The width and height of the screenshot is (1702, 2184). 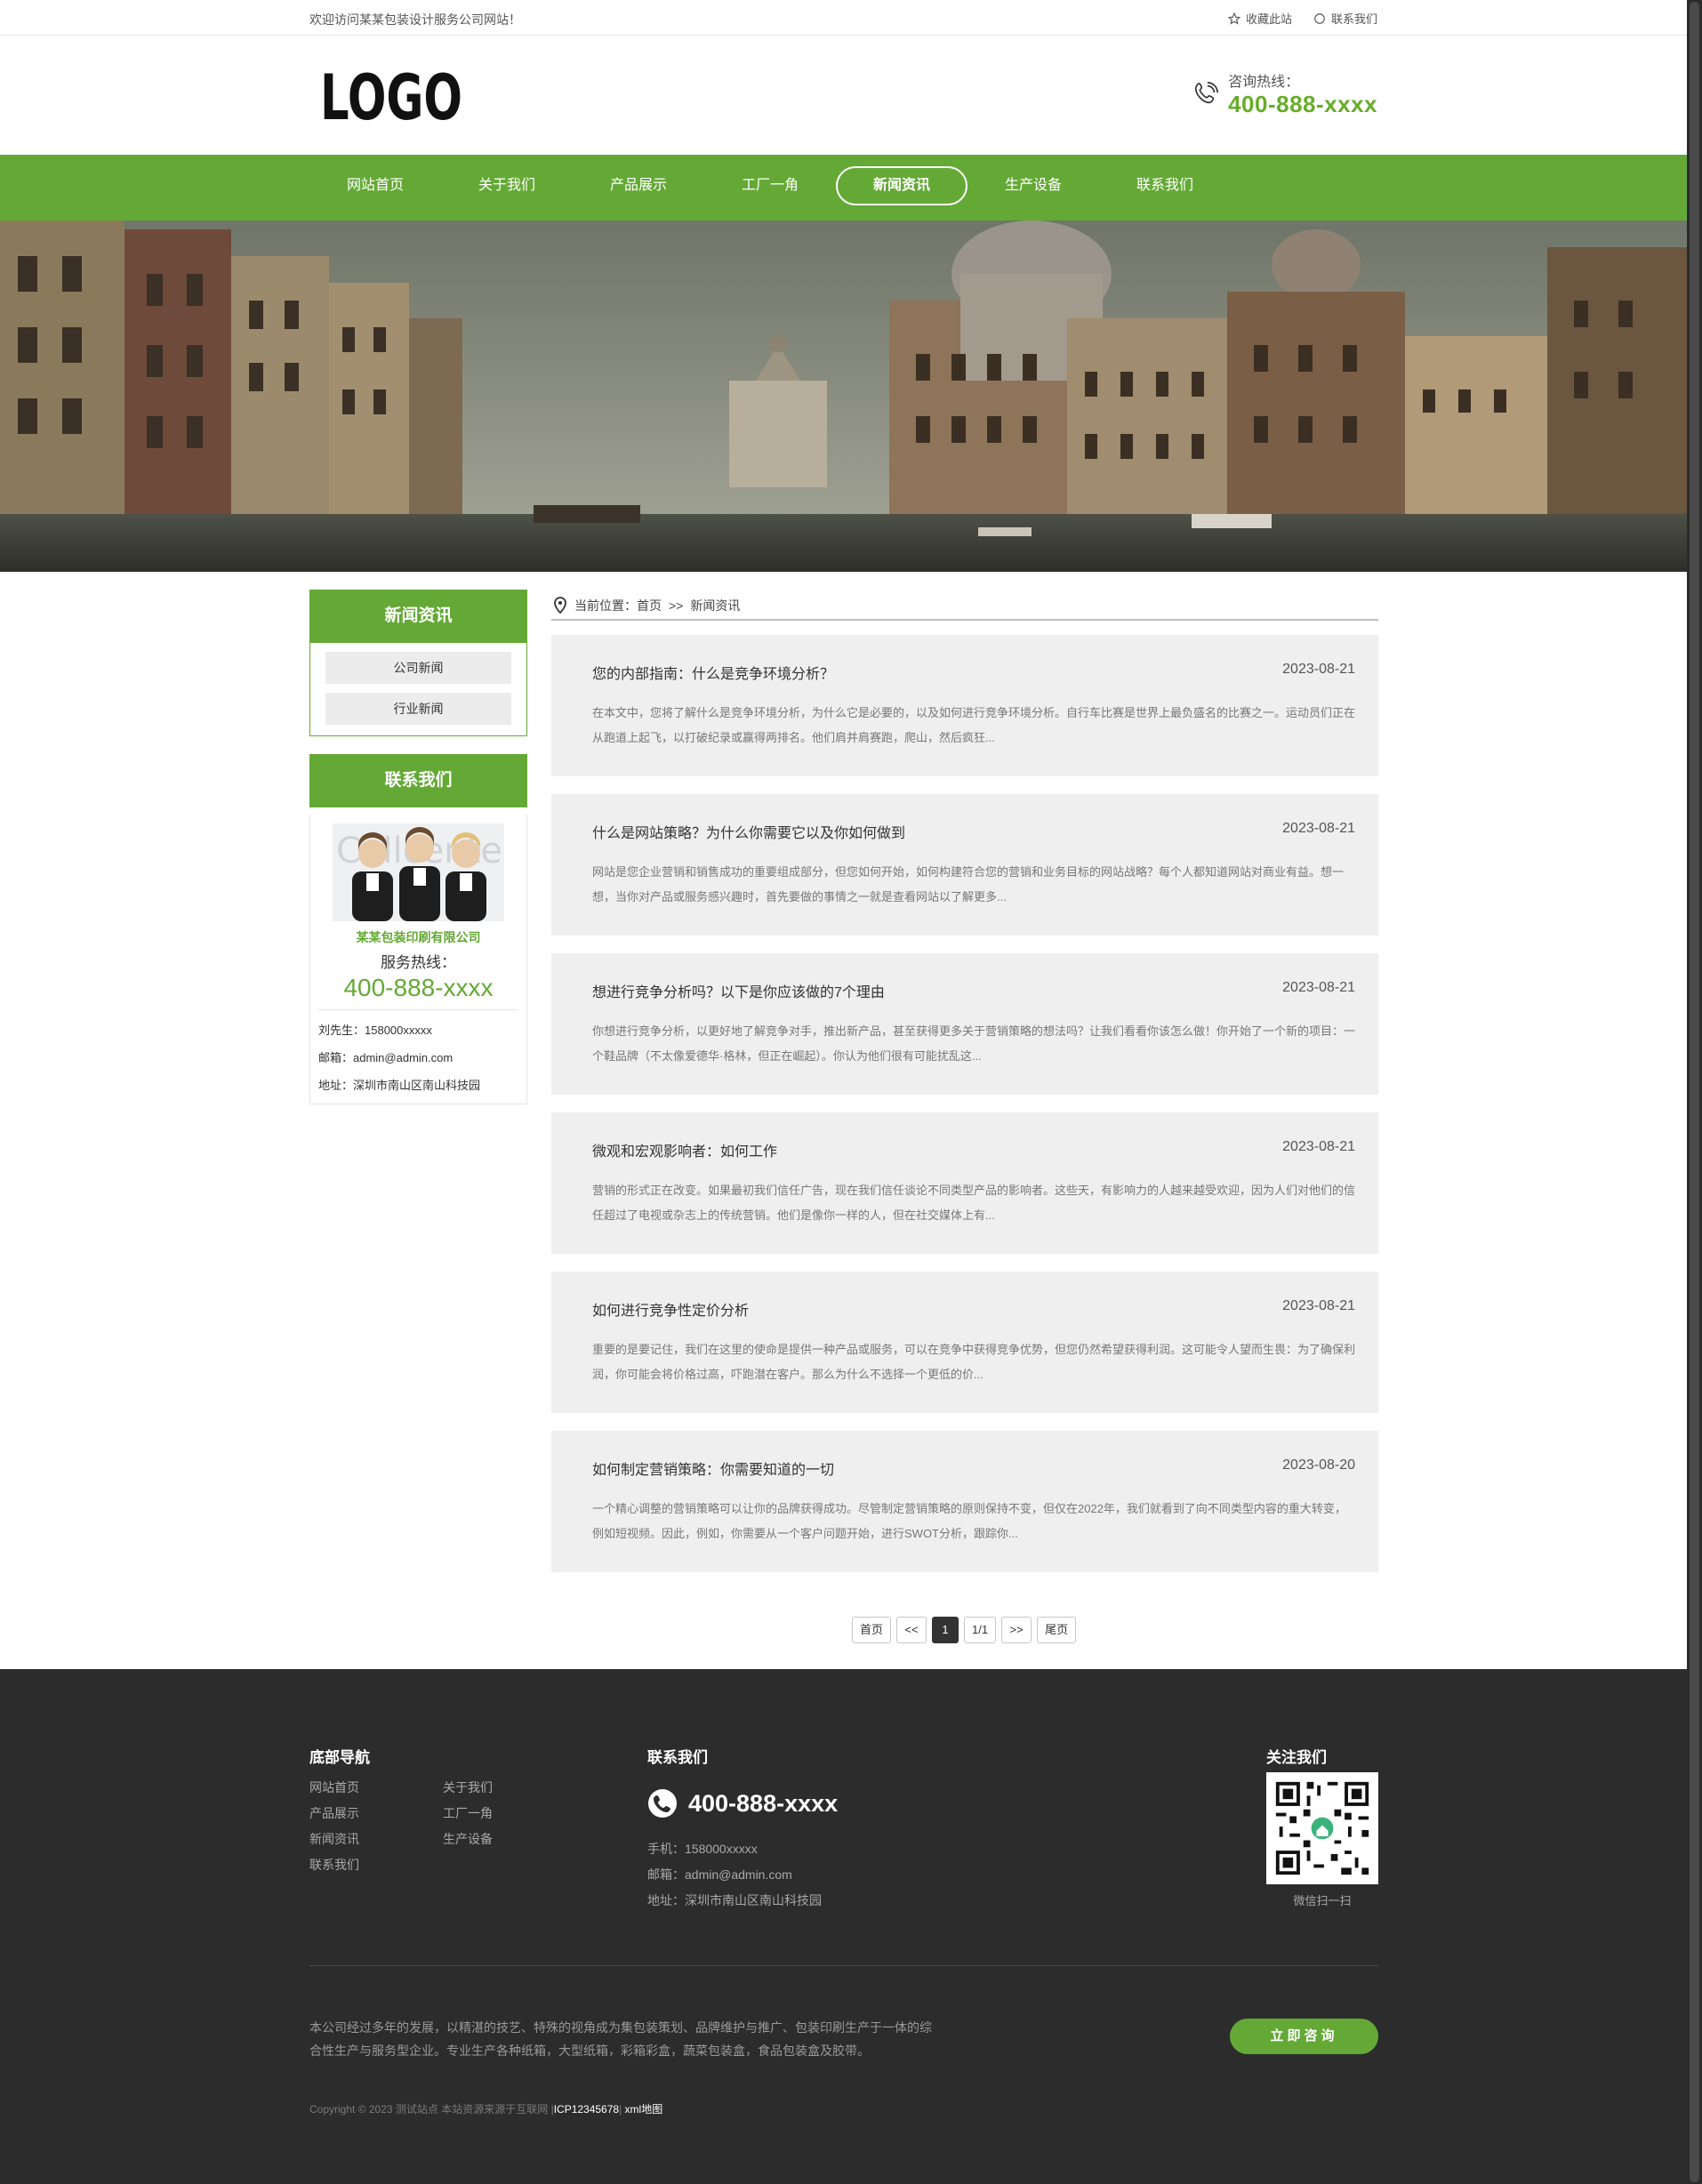 What do you see at coordinates (1016, 1630) in the screenshot?
I see `page-next-button: >>` at bounding box center [1016, 1630].